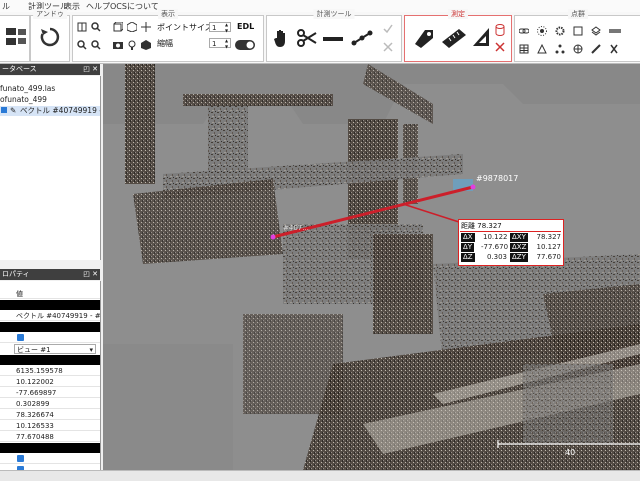 The image size is (640, 481). Describe the element at coordinates (560, 31) in the screenshot. I see `gear-icon` at that location.